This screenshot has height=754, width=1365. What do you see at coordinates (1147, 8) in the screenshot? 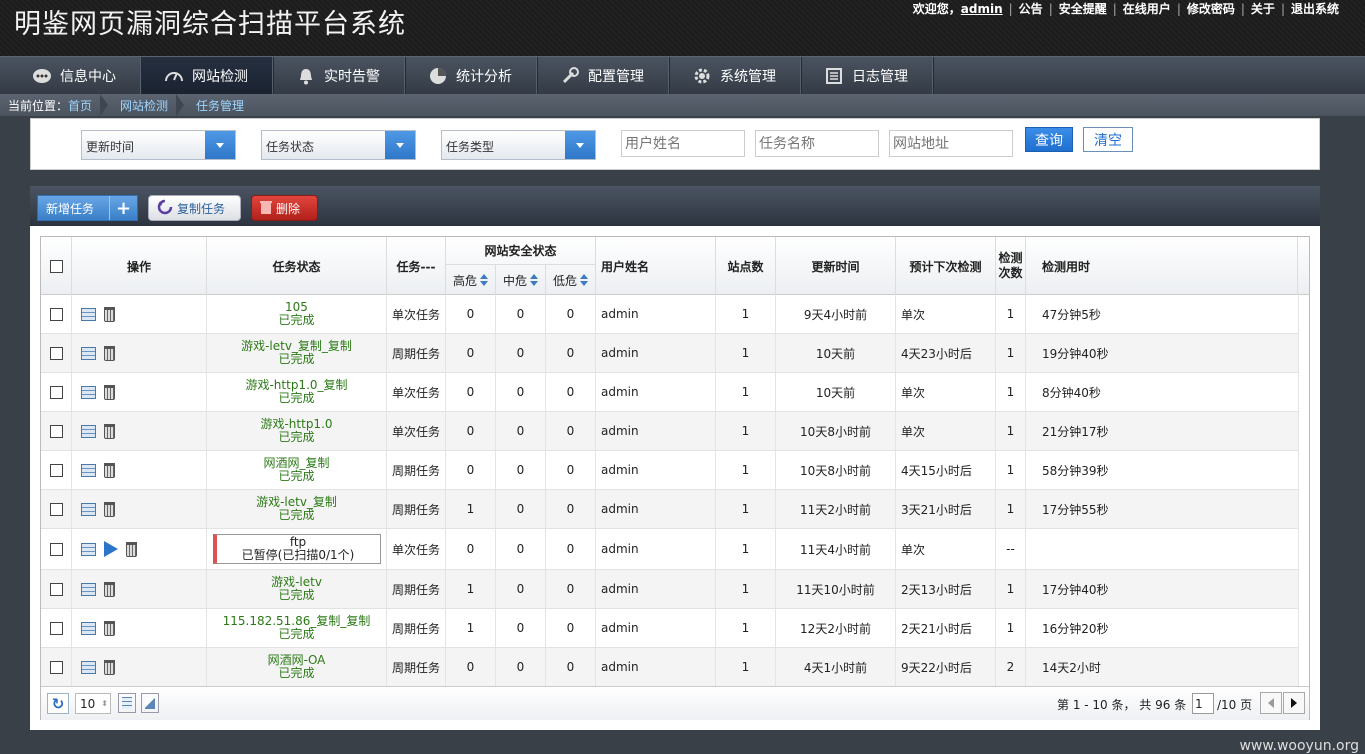
I see `online-users-link: 在线用户` at bounding box center [1147, 8].